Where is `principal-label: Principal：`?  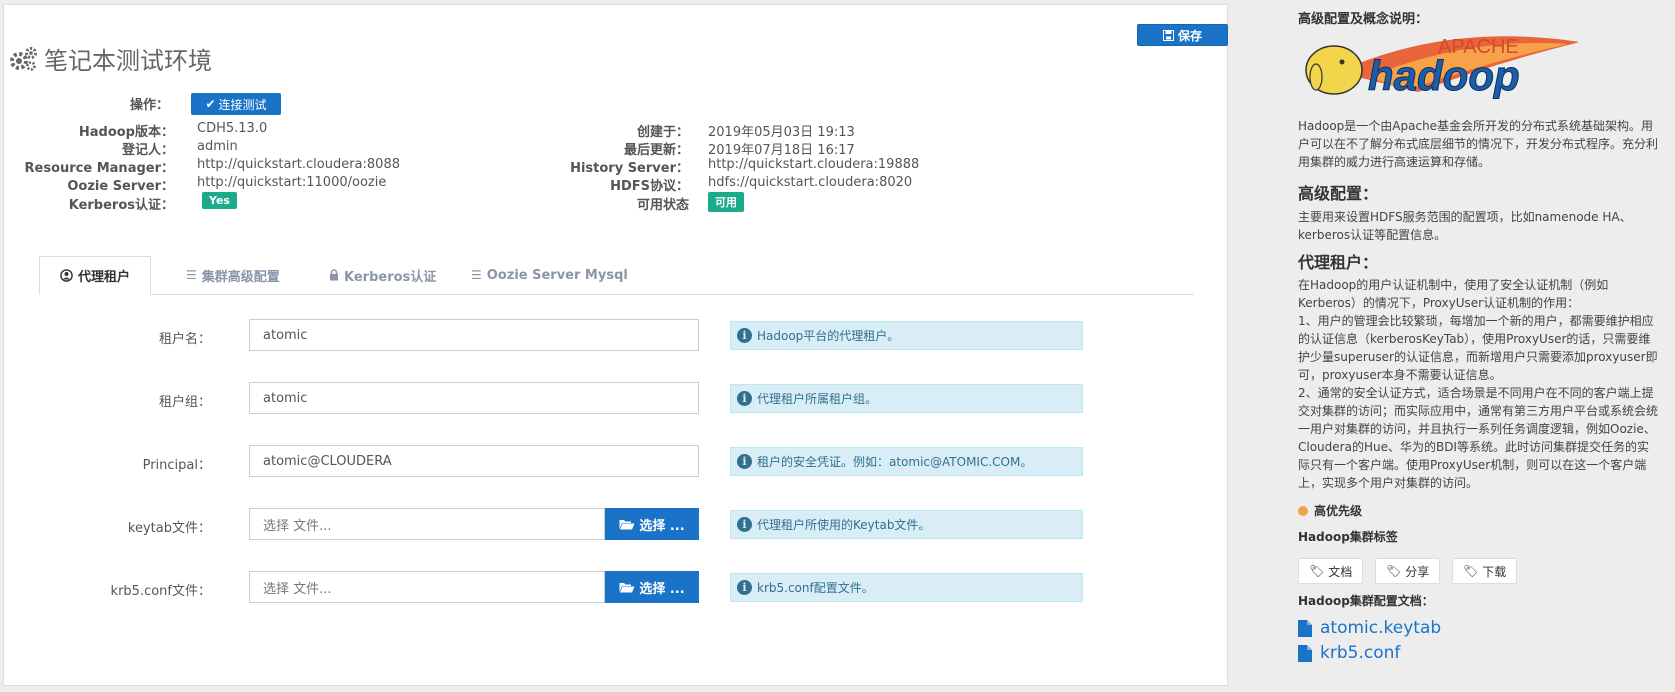
principal-label: Principal： is located at coordinates (176, 465).